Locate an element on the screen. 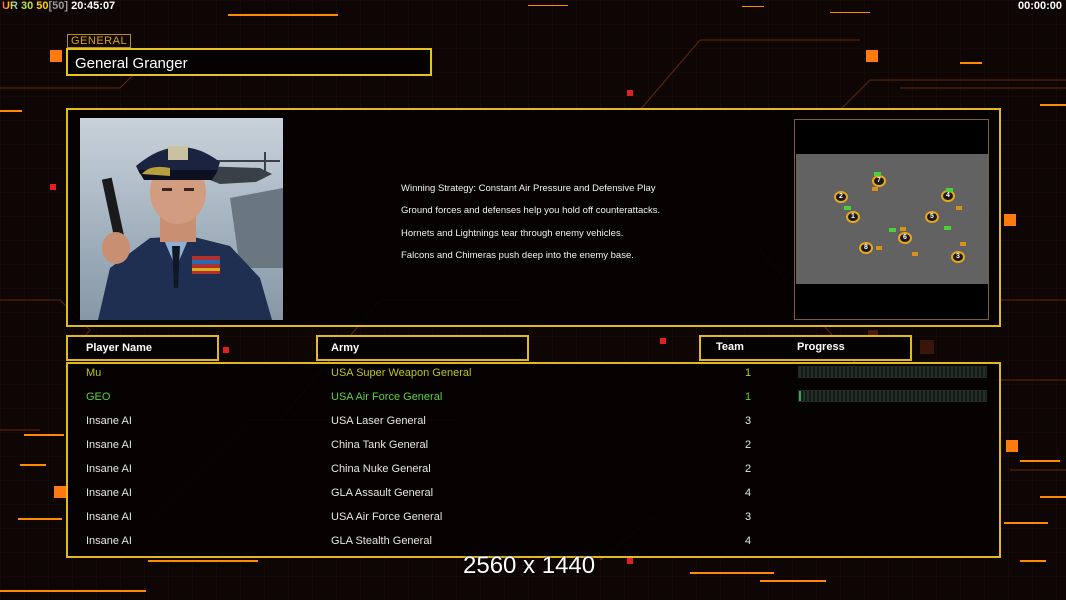  column-header-team-label: Team is located at coordinates (730, 347).